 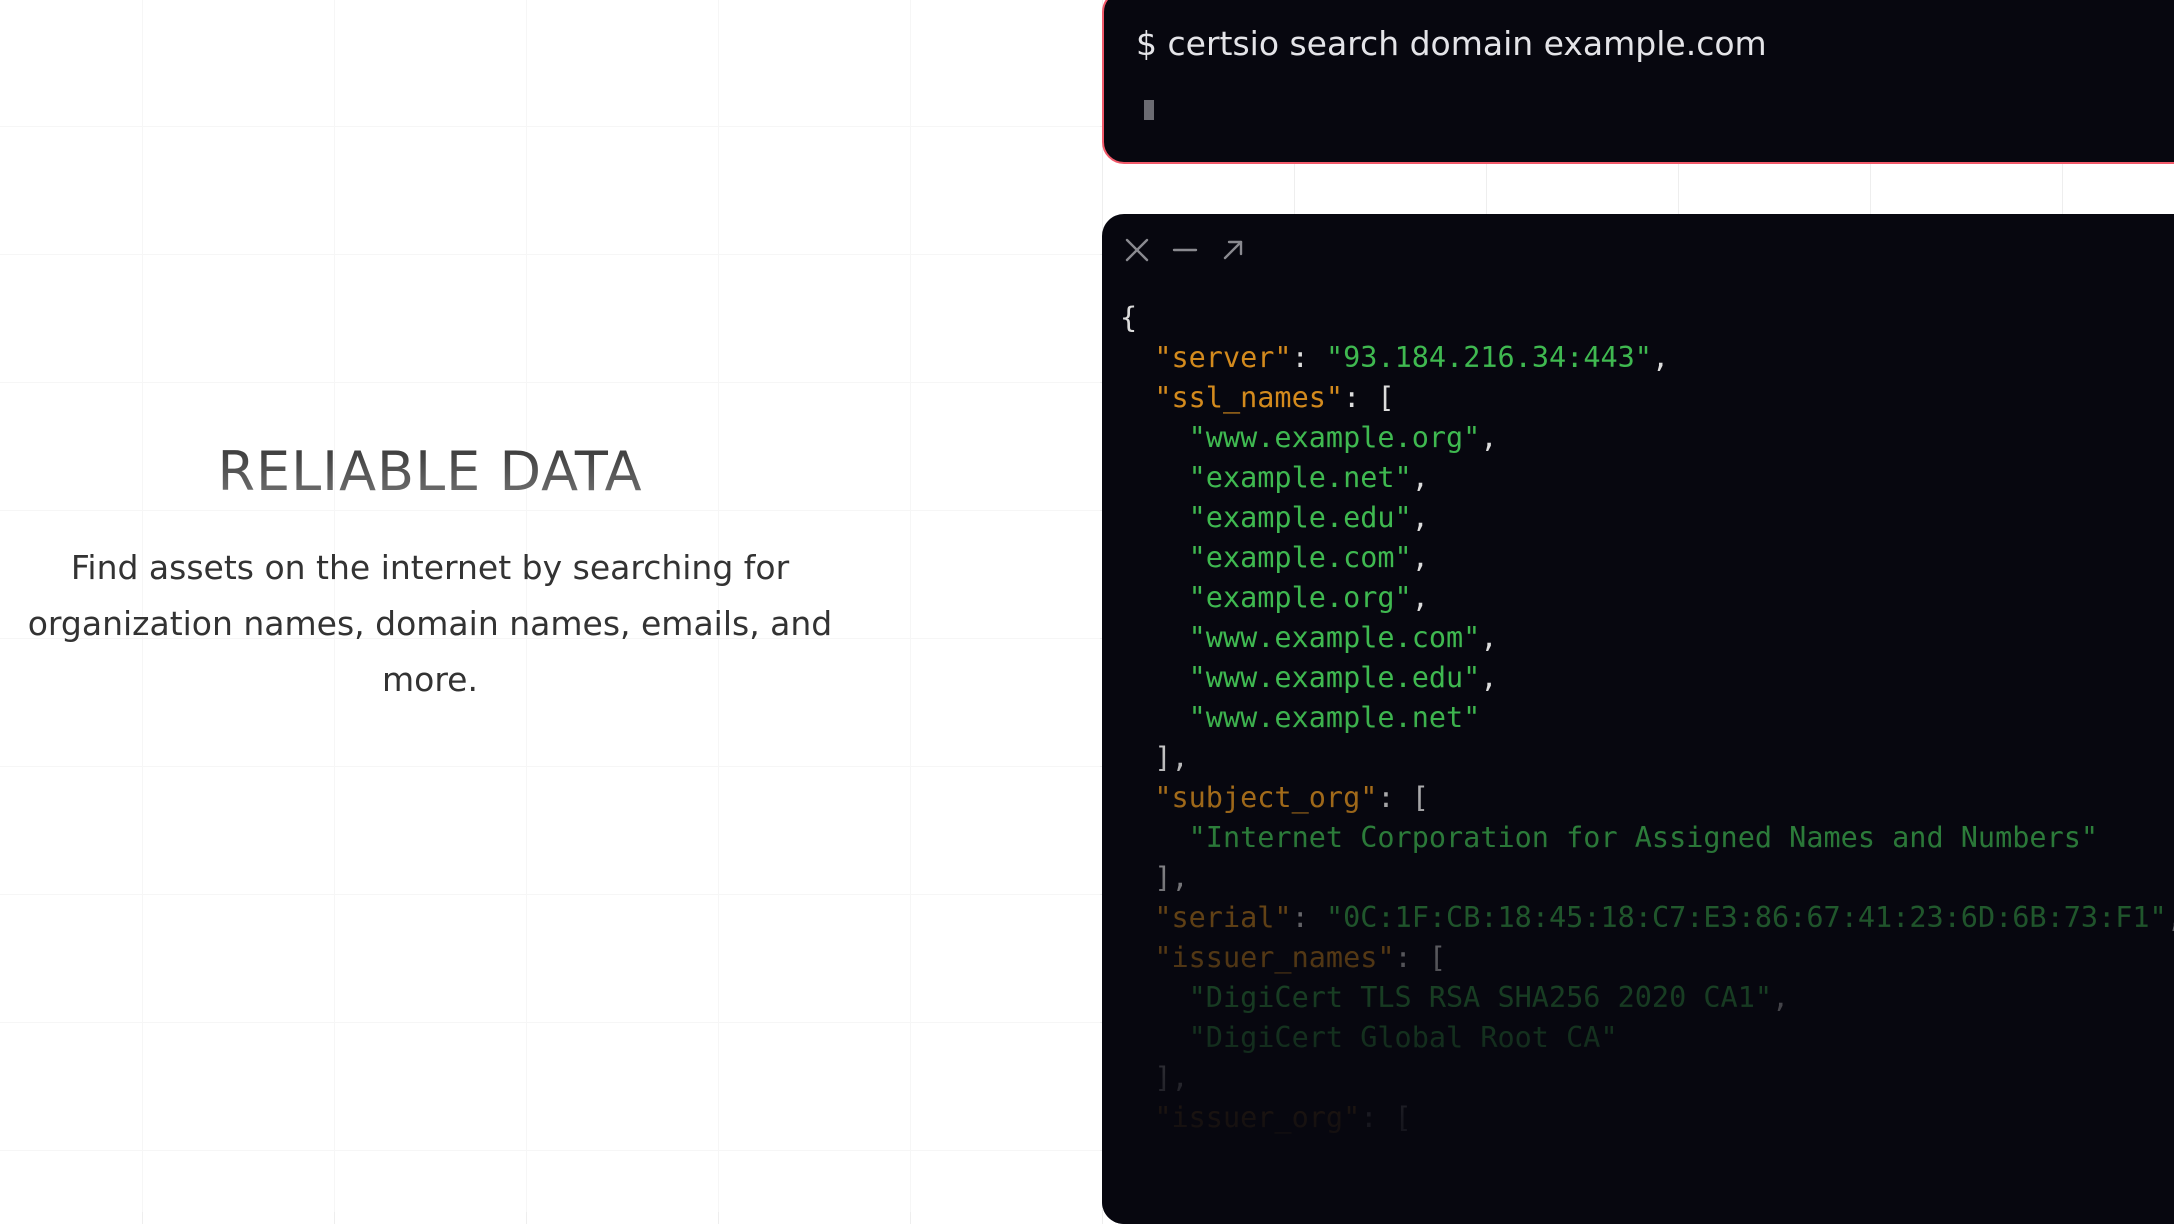 I want to click on command-line: $ certsio search domain example.com, so click(x=1451, y=43).